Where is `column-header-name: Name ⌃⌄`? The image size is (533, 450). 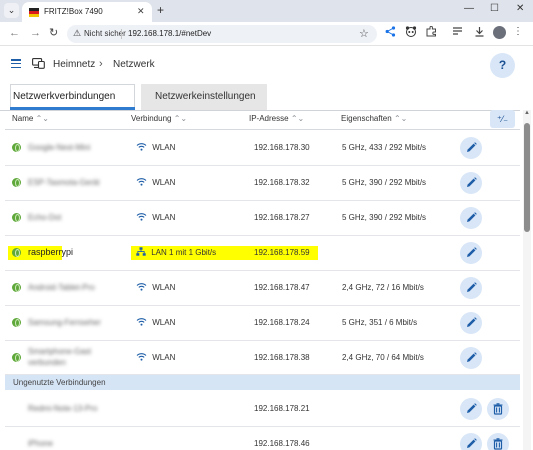 column-header-name: Name ⌃⌄ is located at coordinates (30, 118).